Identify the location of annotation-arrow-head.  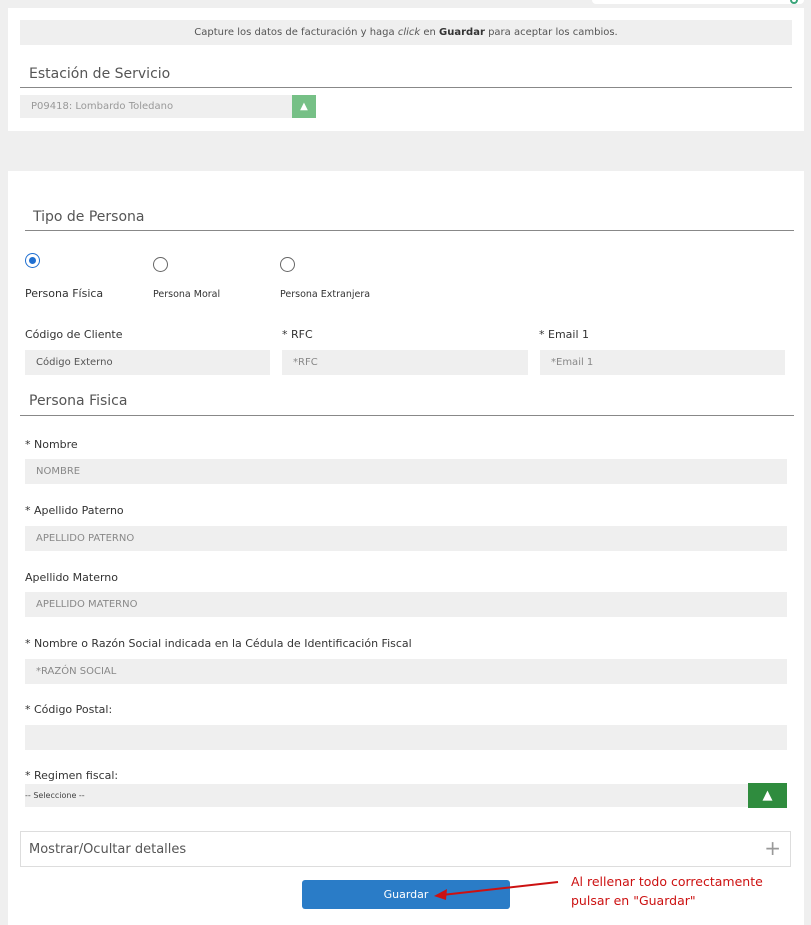
(440, 894).